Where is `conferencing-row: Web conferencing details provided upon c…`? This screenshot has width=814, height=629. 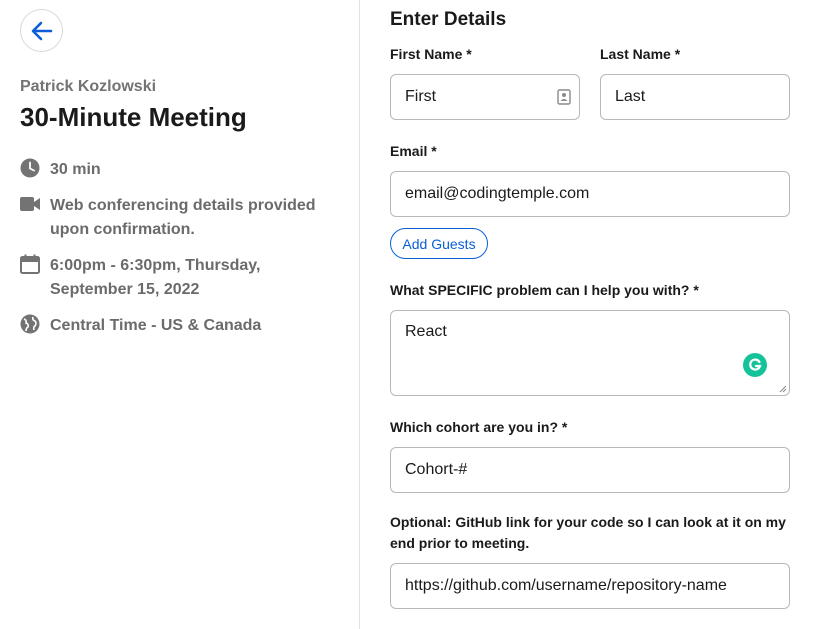
conferencing-row: Web conferencing details provided upon c… is located at coordinates (168, 218).